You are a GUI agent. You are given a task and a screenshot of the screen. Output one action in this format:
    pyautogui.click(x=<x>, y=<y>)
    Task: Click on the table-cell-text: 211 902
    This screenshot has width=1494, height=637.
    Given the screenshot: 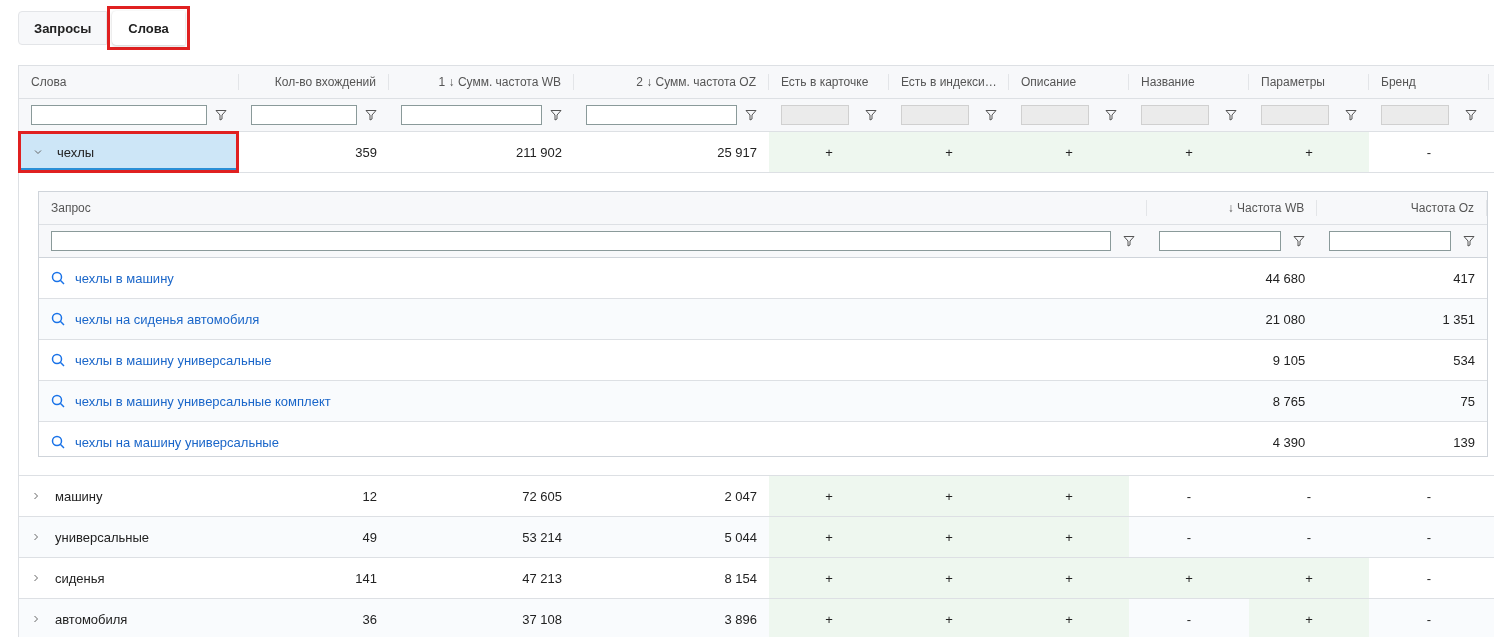 What is the action you would take?
    pyautogui.click(x=538, y=152)
    